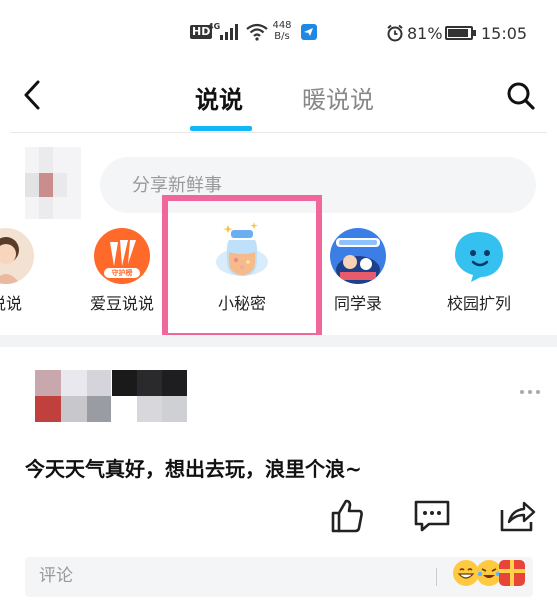 The width and height of the screenshot is (557, 615). What do you see at coordinates (512, 573) in the screenshot?
I see `gift-emoji-icon` at bounding box center [512, 573].